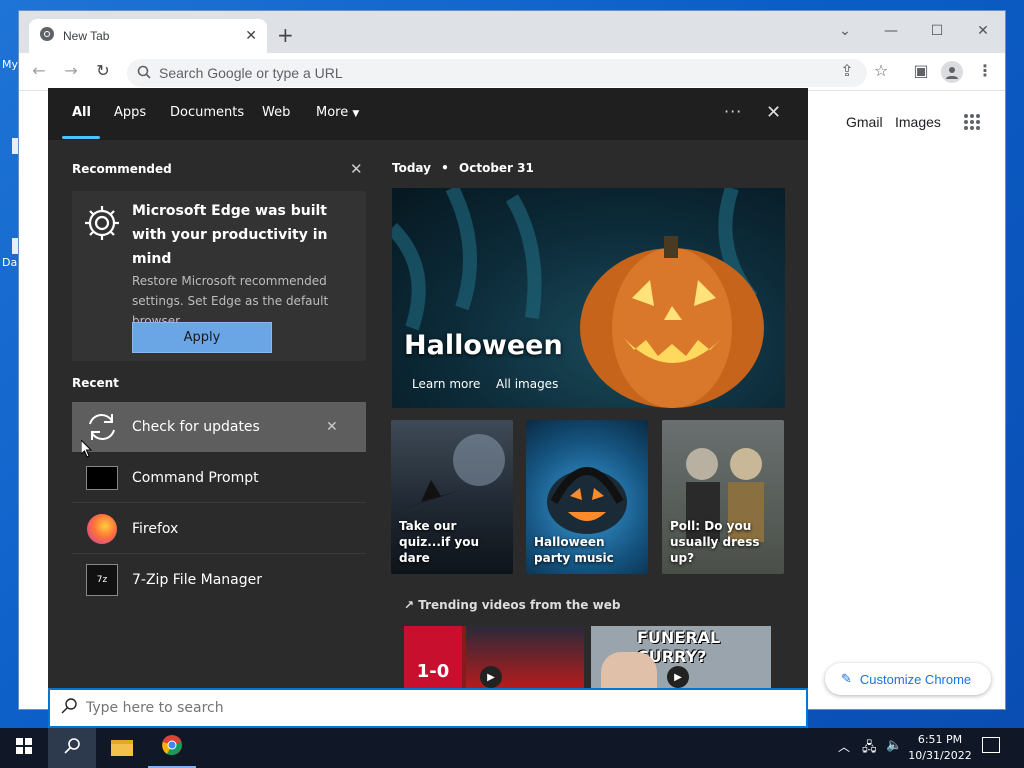  What do you see at coordinates (940, 739) in the screenshot?
I see `clock-time: 6:51 PM` at bounding box center [940, 739].